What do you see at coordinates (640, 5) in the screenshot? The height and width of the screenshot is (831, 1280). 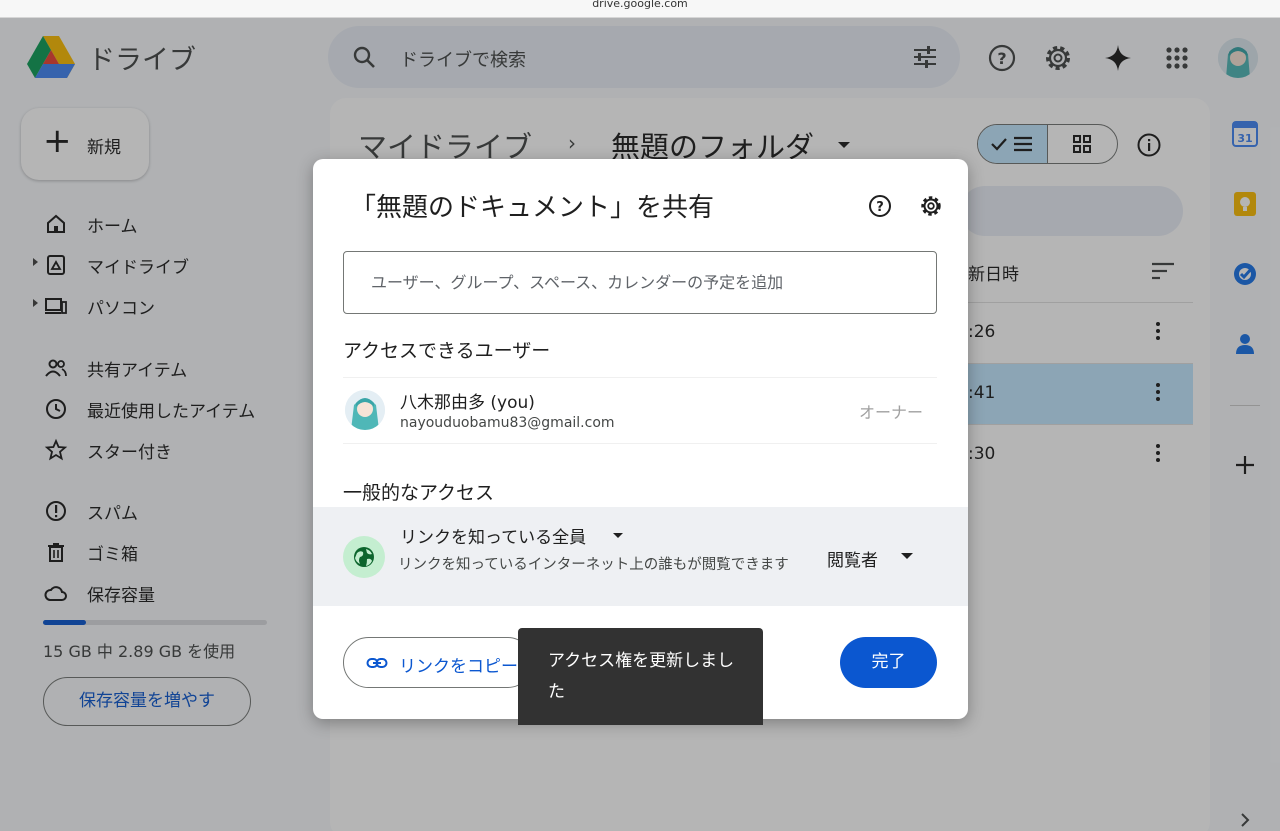 I see `url-text: drive.google.com` at bounding box center [640, 5].